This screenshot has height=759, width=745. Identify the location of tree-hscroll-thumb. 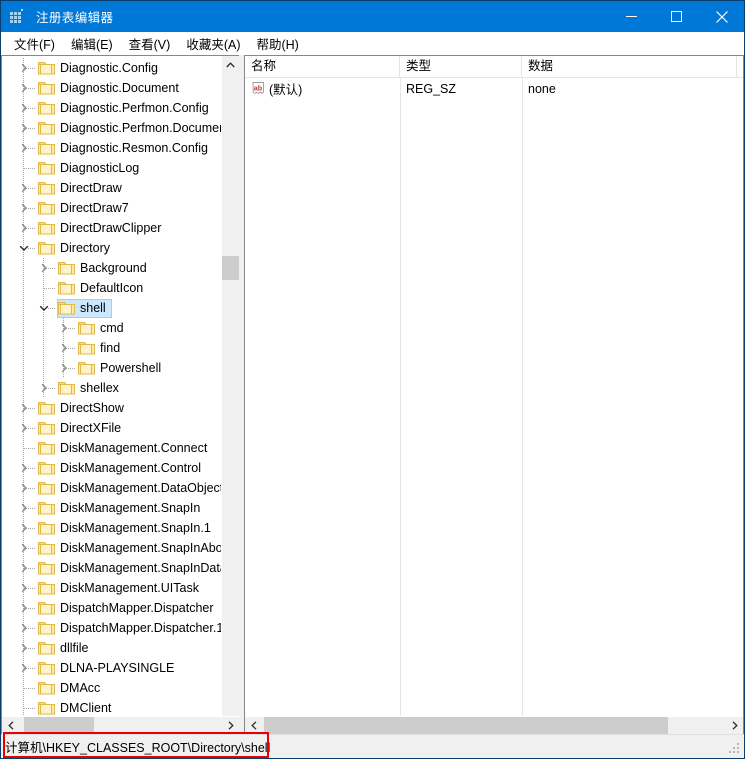
(59, 725).